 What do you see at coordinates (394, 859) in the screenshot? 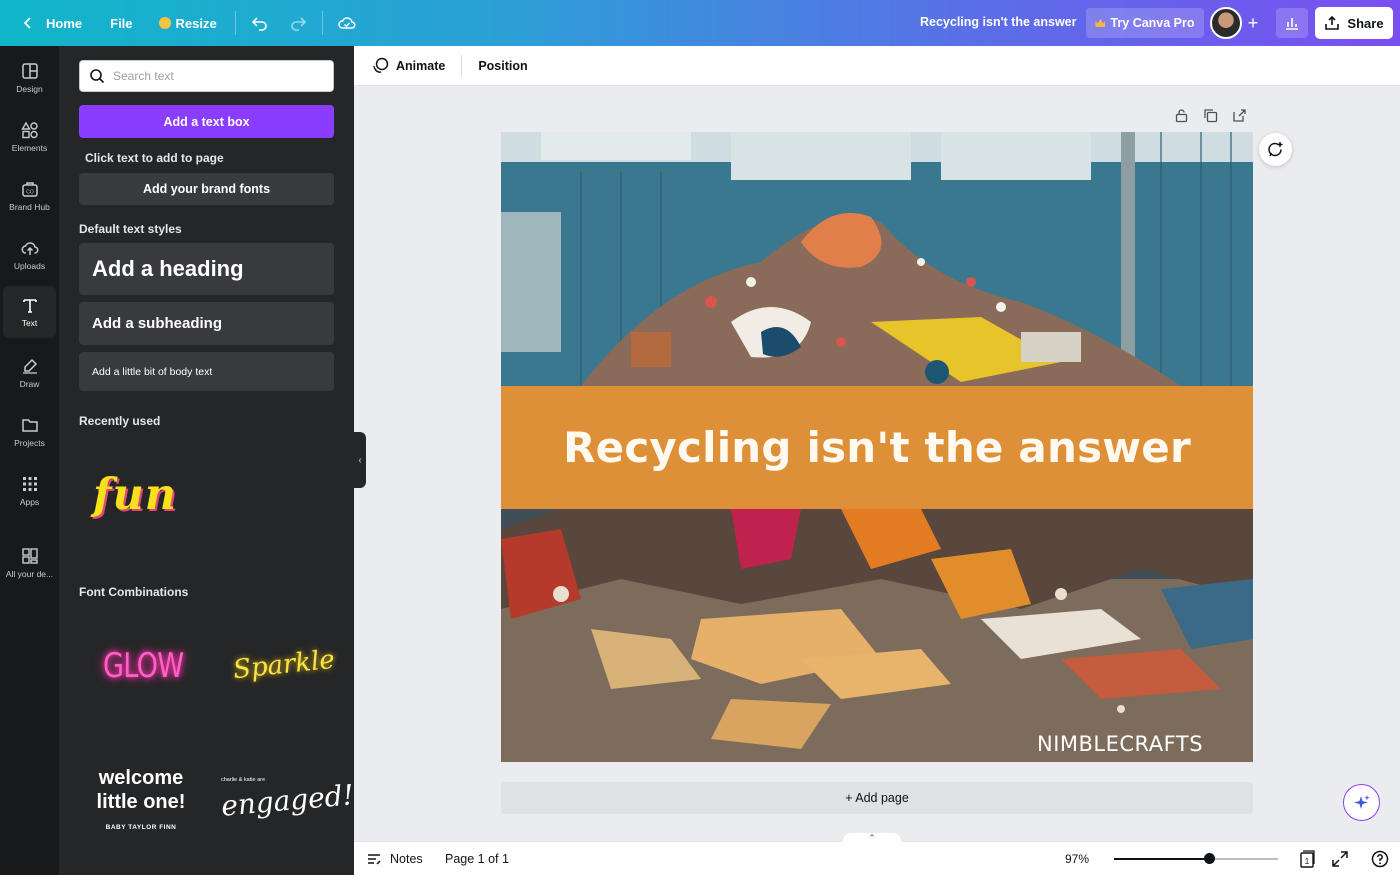
I see `notes-button: Notes` at bounding box center [394, 859].